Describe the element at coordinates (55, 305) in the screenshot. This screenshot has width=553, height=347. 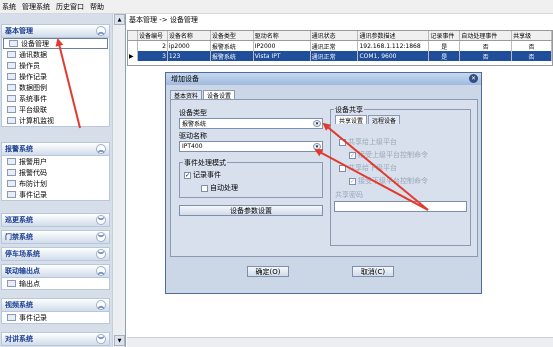
I see `sidebar-group-video: 视频系统 ︽` at that location.